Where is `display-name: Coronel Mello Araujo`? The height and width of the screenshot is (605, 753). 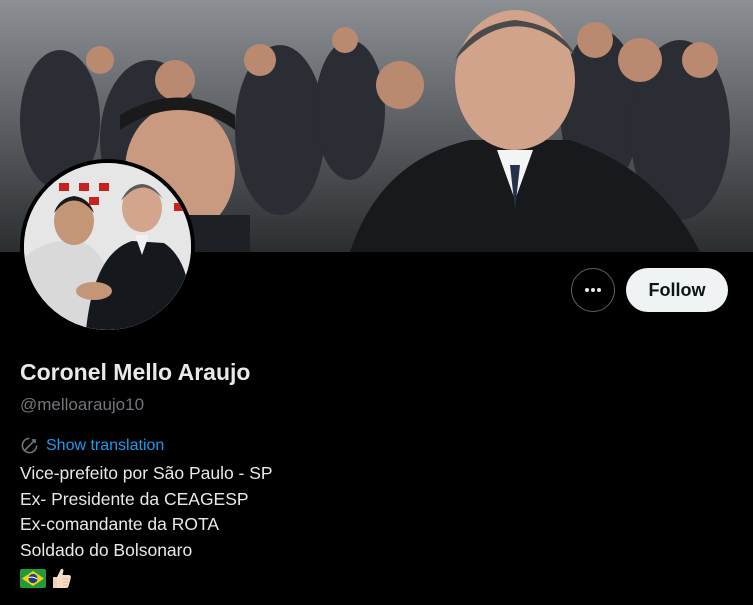 display-name: Coronel Mello Araujo is located at coordinates (135, 372).